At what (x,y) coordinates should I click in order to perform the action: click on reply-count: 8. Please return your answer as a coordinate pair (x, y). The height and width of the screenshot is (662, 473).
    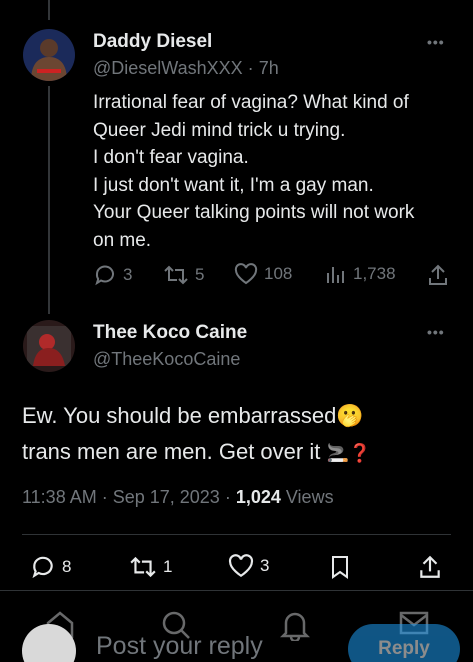
    Looking at the image, I should click on (67, 566).